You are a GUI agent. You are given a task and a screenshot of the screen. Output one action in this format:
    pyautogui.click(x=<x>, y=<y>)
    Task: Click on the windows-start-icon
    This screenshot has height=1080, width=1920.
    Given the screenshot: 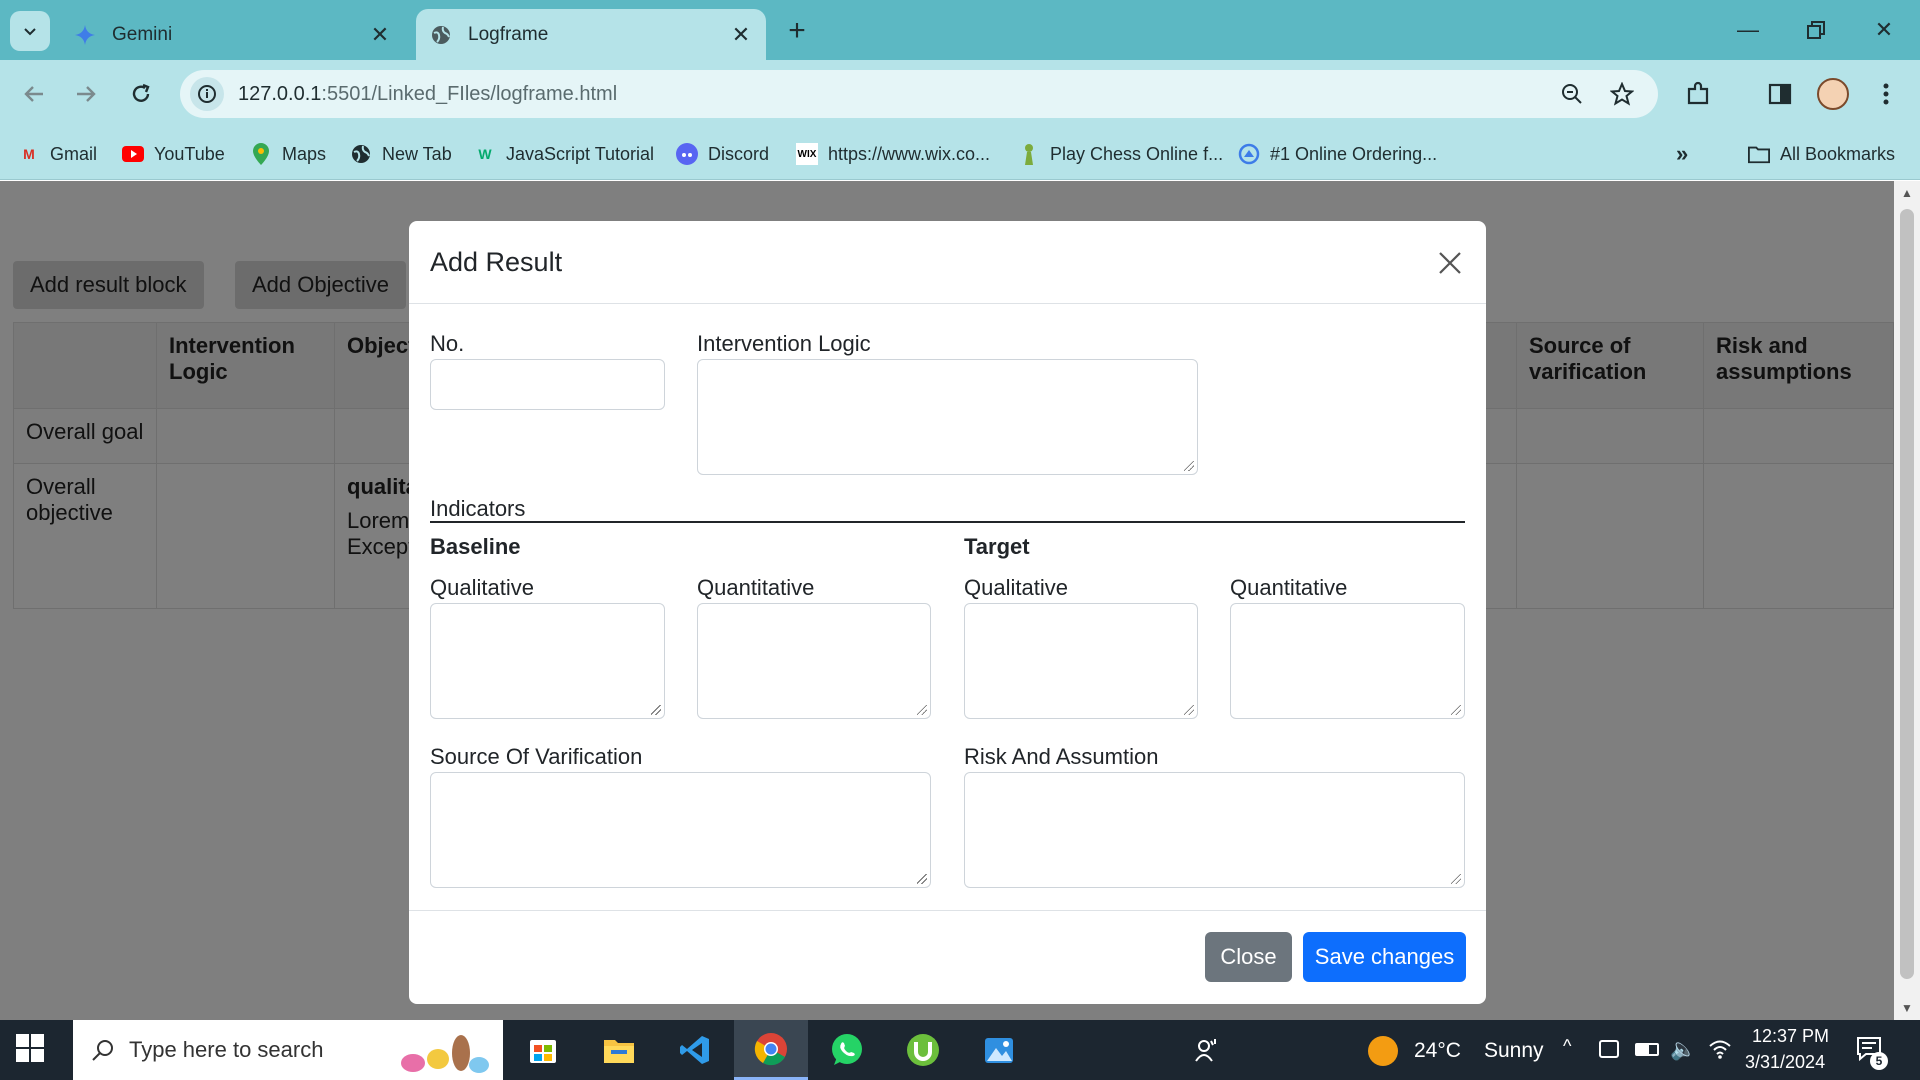 What is the action you would take?
    pyautogui.click(x=32, y=1050)
    